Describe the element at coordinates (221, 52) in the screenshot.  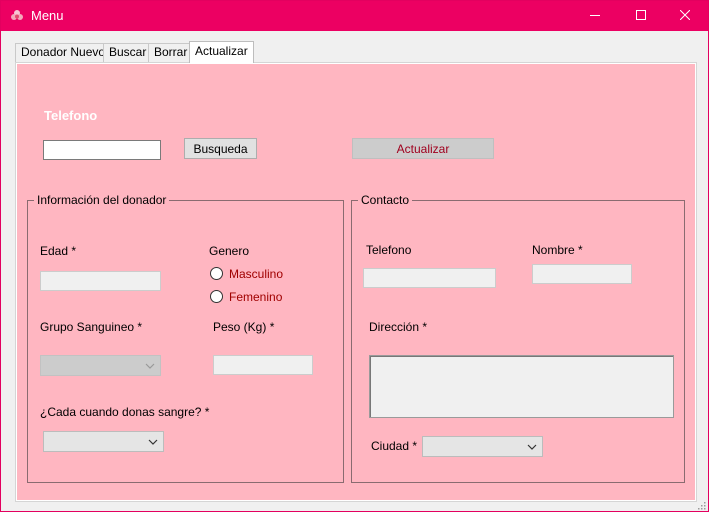
I see `tab-actualizar: Actualizar` at that location.